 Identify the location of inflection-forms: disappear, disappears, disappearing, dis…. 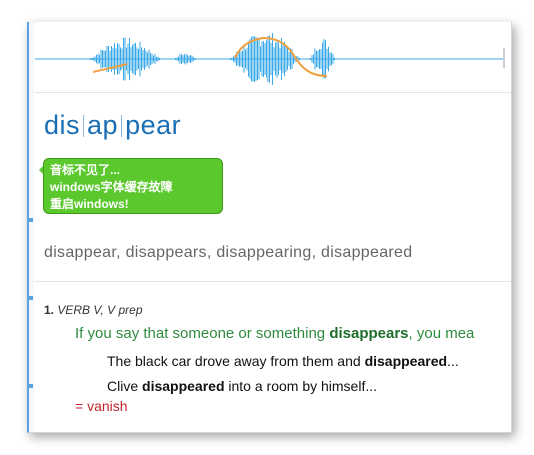
(228, 252).